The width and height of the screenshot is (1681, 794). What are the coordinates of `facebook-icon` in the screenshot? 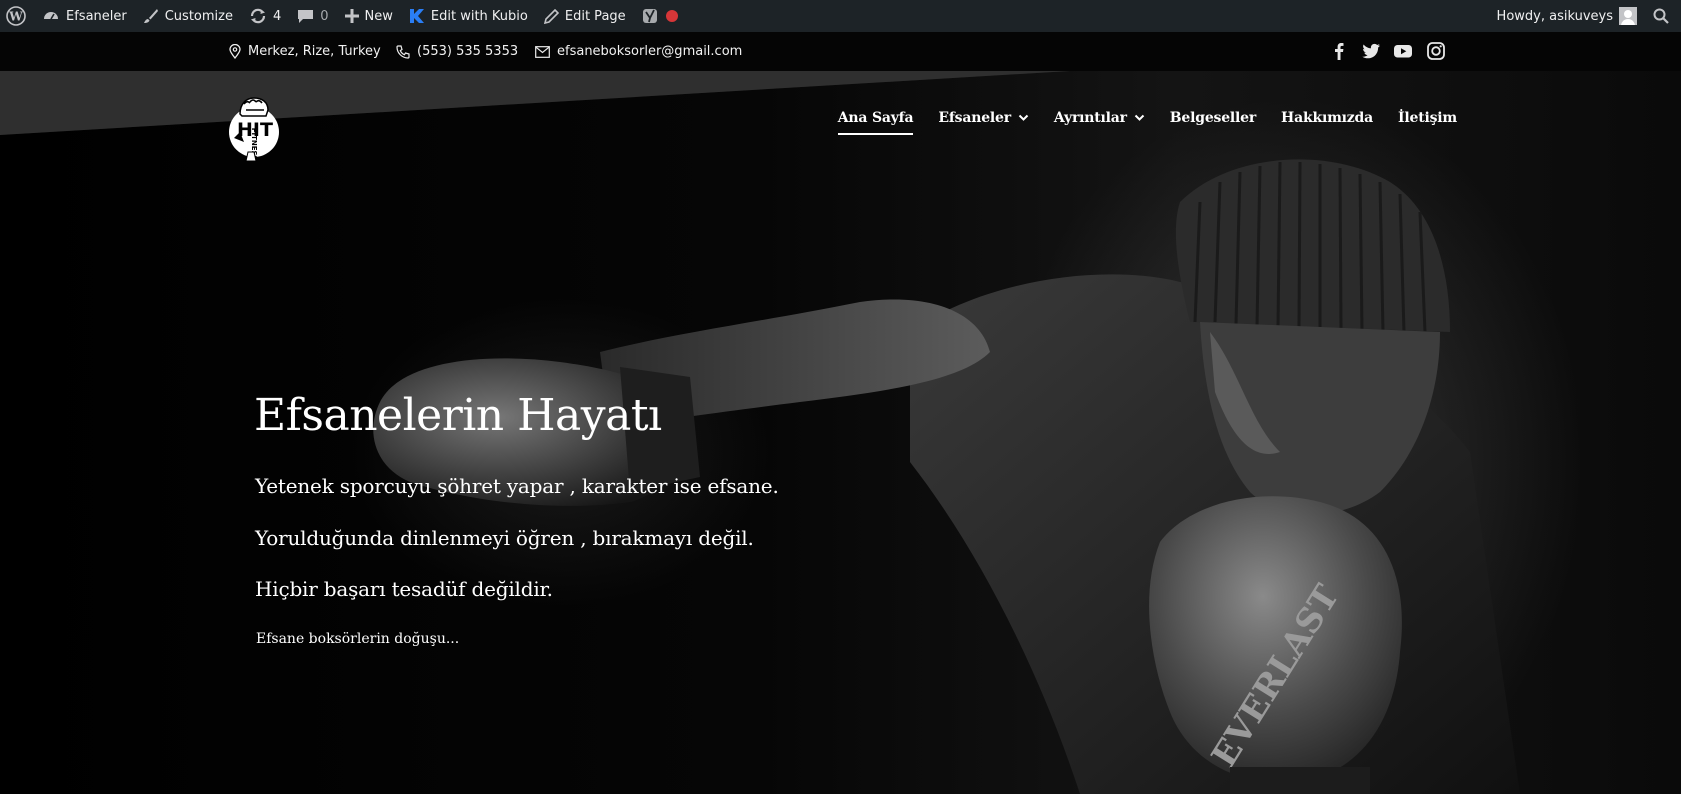 It's located at (1339, 51).